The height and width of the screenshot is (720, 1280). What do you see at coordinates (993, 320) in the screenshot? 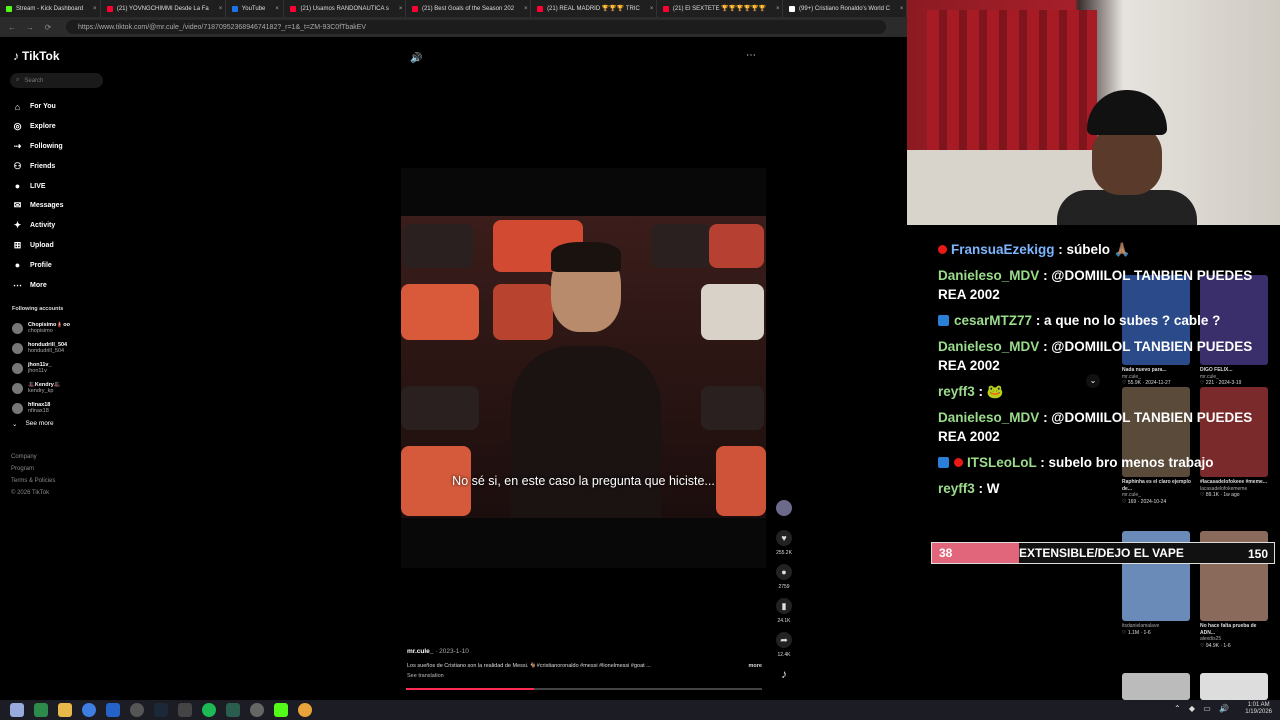
I see `chat-username: cesarMTZ77` at bounding box center [993, 320].